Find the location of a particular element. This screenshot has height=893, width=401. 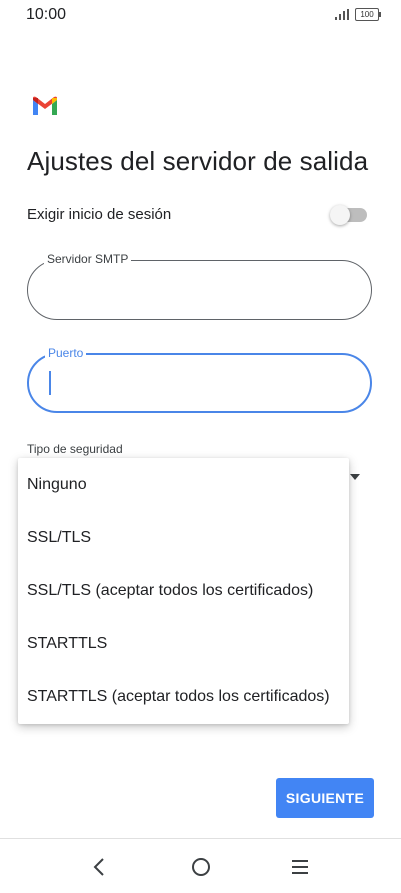

security-option-starttls: STARTTLS is located at coordinates (183, 643).